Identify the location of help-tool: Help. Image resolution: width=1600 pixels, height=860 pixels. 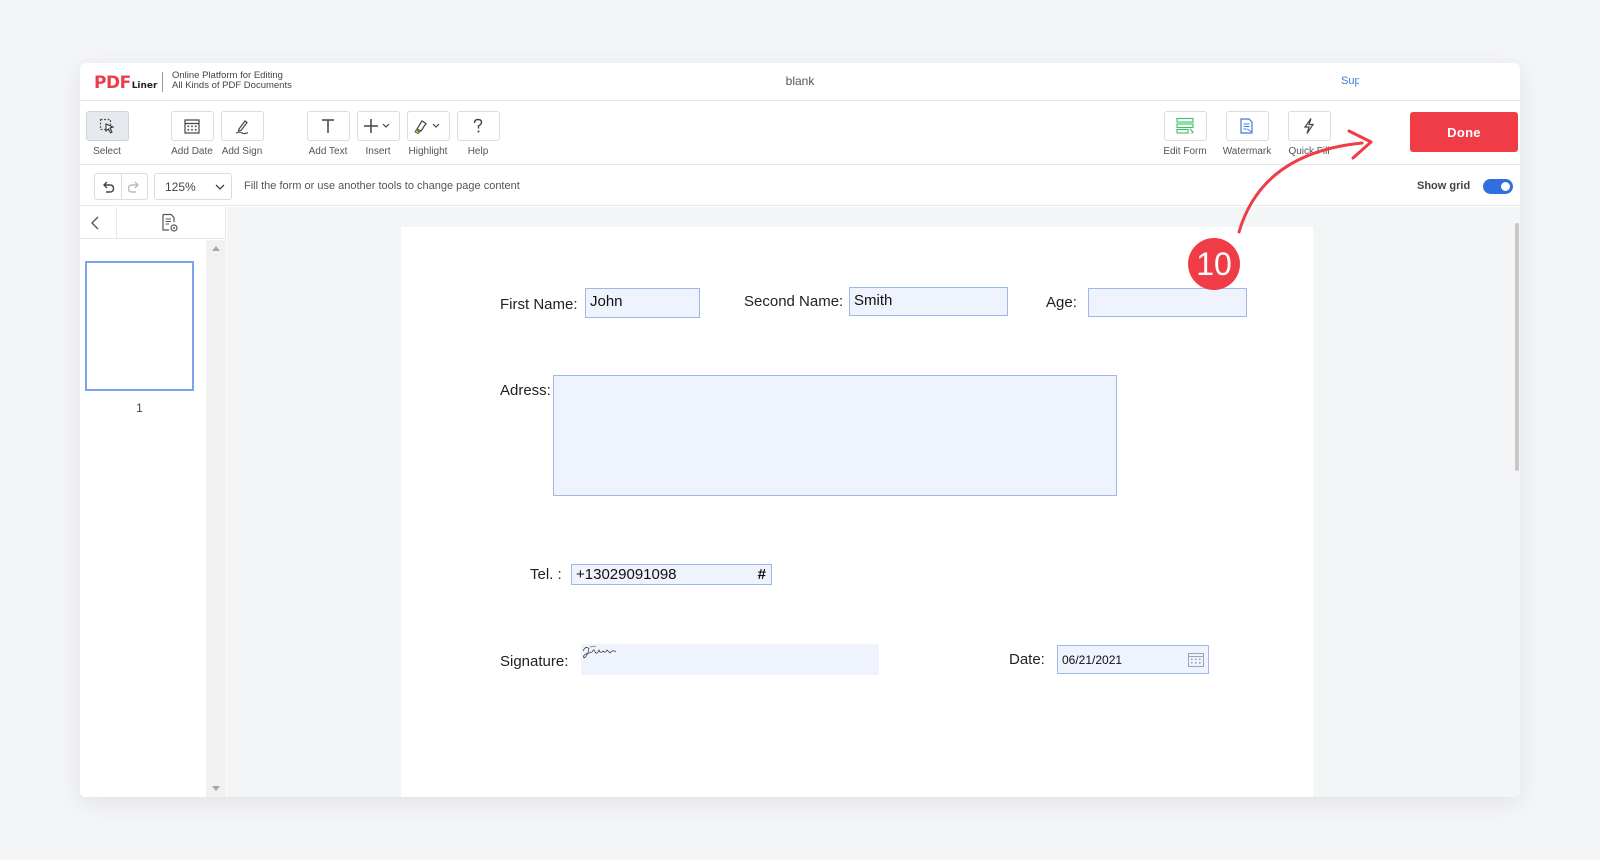
(478, 134).